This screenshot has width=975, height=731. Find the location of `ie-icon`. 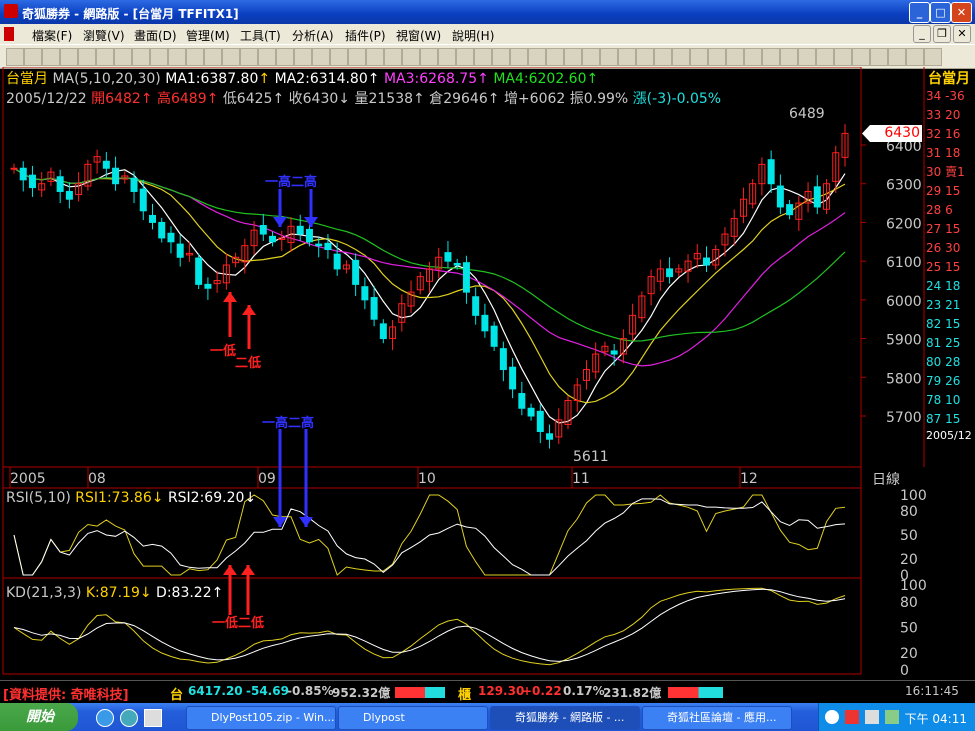

ie-icon is located at coordinates (105, 718).